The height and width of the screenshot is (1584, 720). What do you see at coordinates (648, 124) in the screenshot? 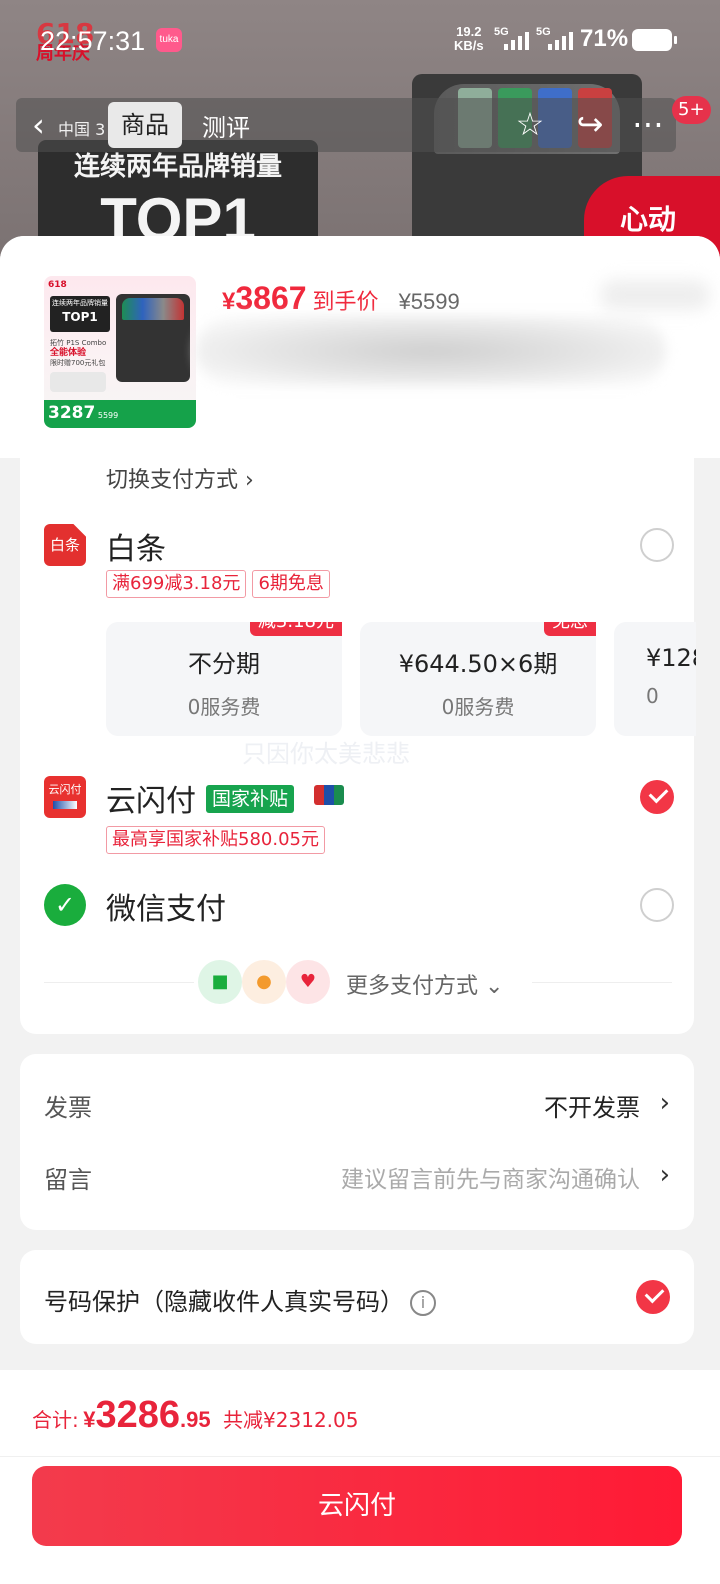
I see `more-icon: ⋯` at bounding box center [648, 124].